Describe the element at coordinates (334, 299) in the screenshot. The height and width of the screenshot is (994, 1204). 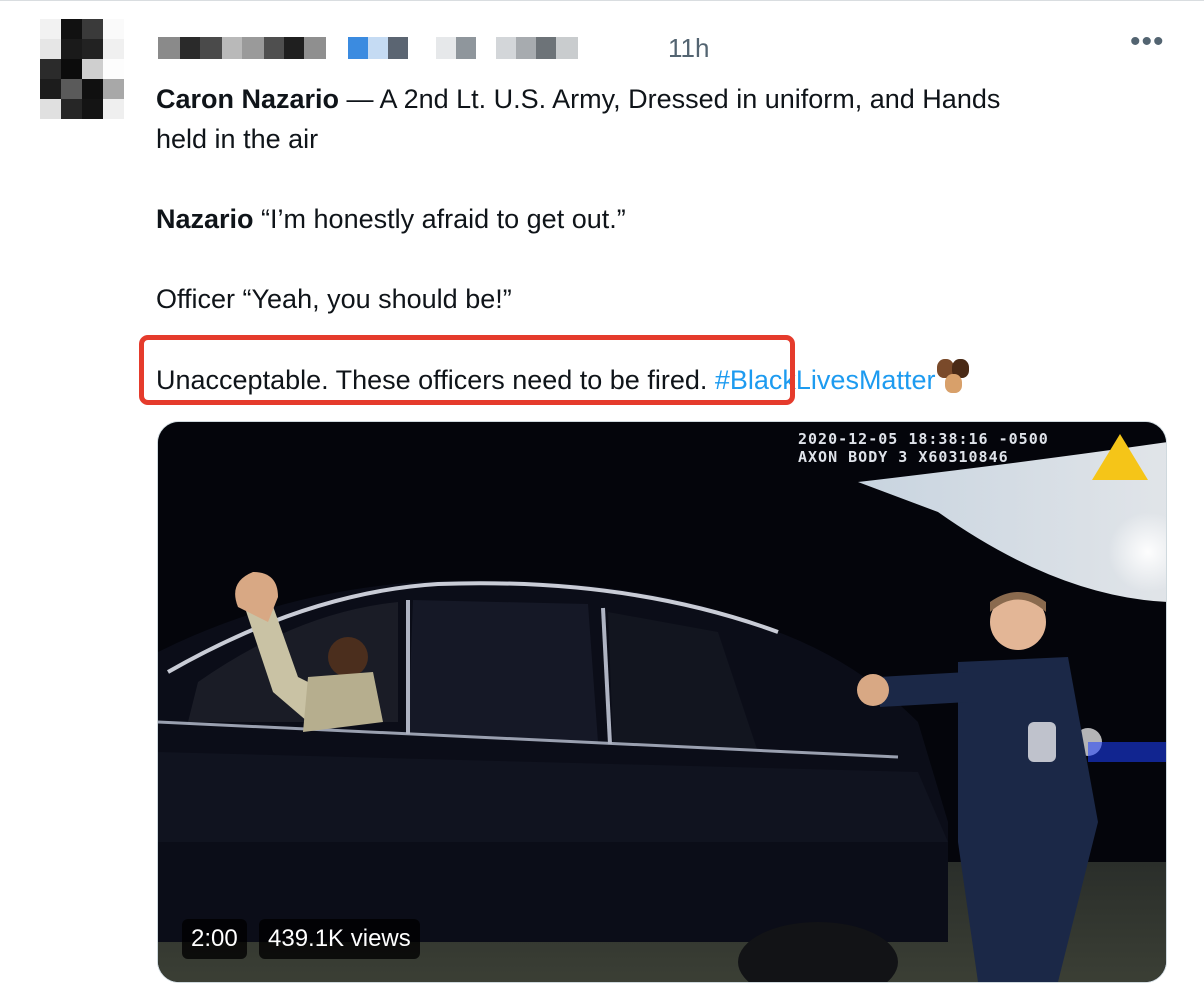
I see `officer-quote: Officer “Yeah, you should be!”` at that location.